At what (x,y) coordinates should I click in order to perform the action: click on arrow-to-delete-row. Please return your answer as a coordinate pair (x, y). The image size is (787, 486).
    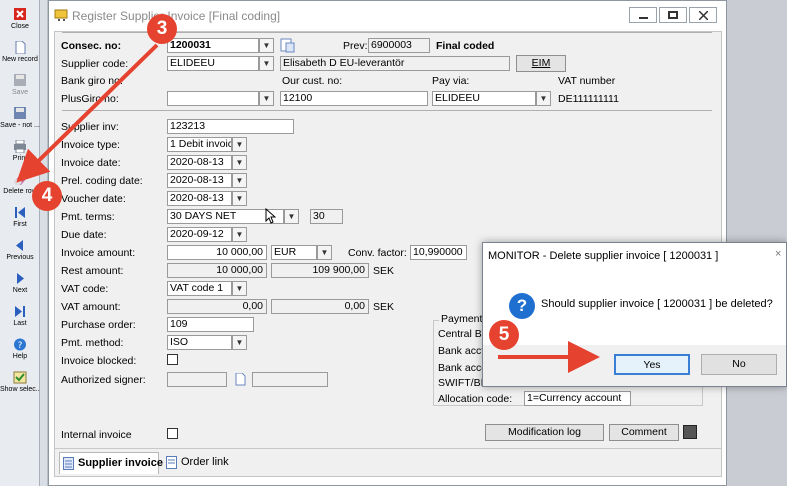
    Looking at the image, I should click on (87, 113).